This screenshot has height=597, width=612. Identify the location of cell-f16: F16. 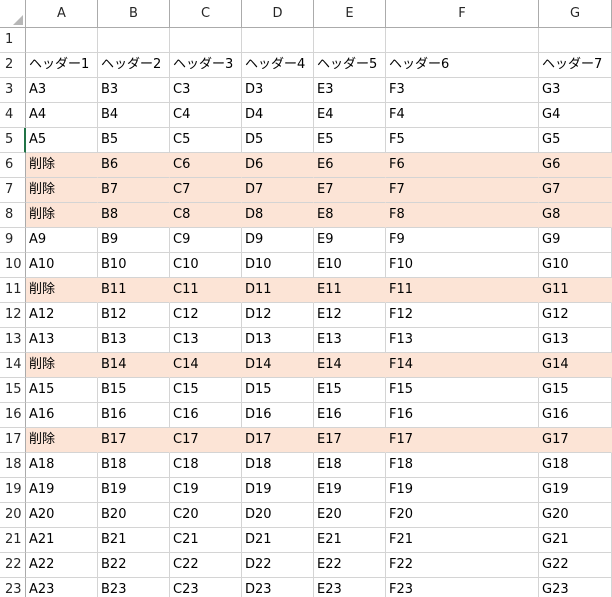
(462, 415).